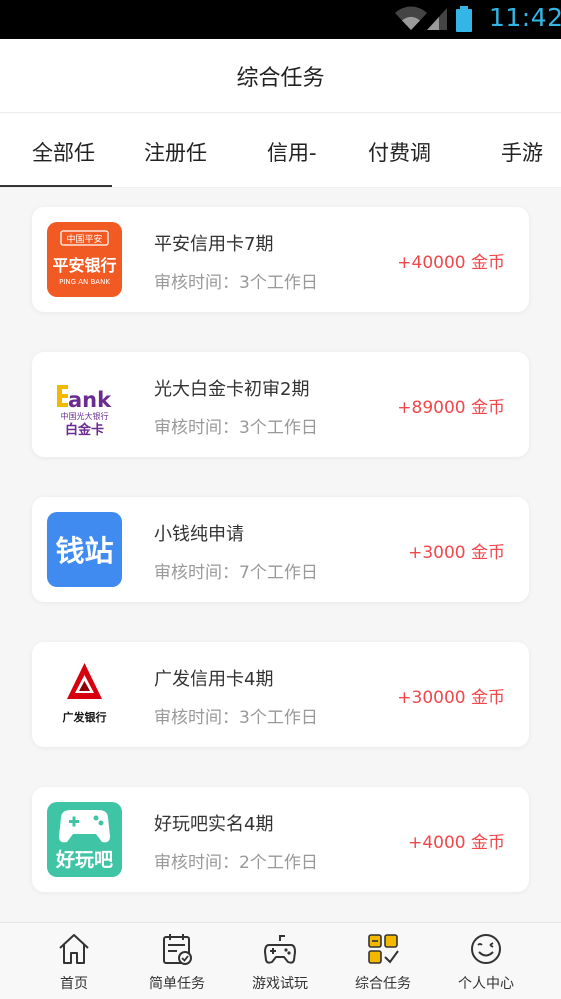 The width and height of the screenshot is (561, 999). What do you see at coordinates (525, 17) in the screenshot?
I see `status-time: 11:42` at bounding box center [525, 17].